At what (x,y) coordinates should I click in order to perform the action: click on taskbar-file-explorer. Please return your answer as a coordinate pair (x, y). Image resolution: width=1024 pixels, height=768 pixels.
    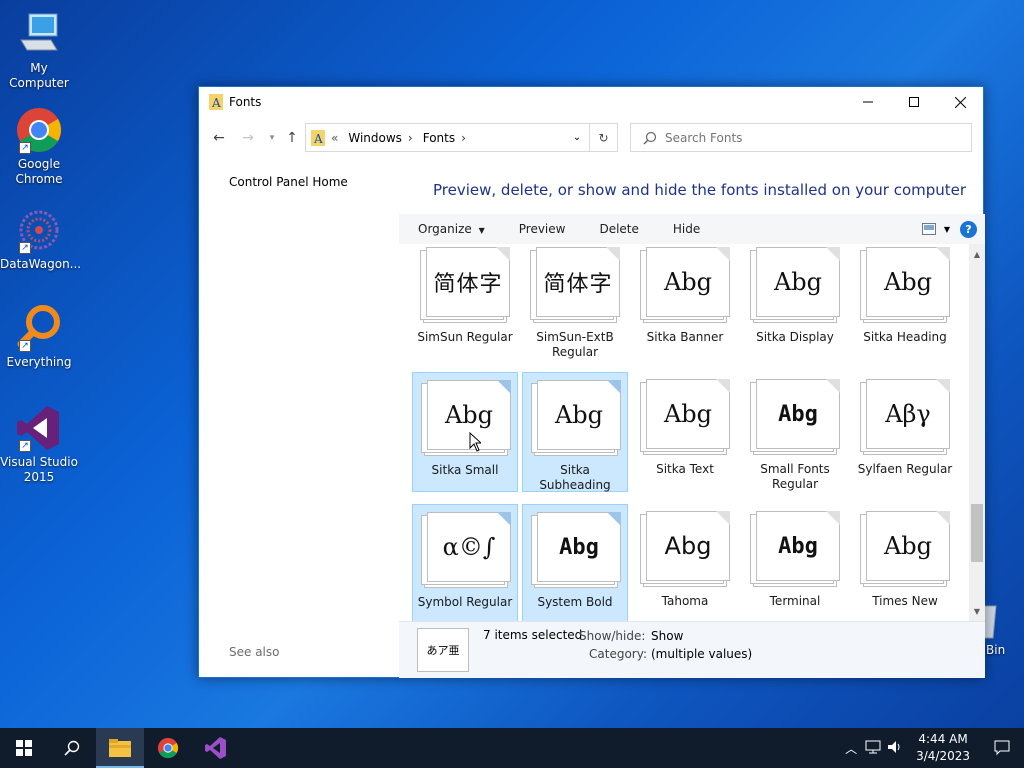
    Looking at the image, I should click on (120, 748).